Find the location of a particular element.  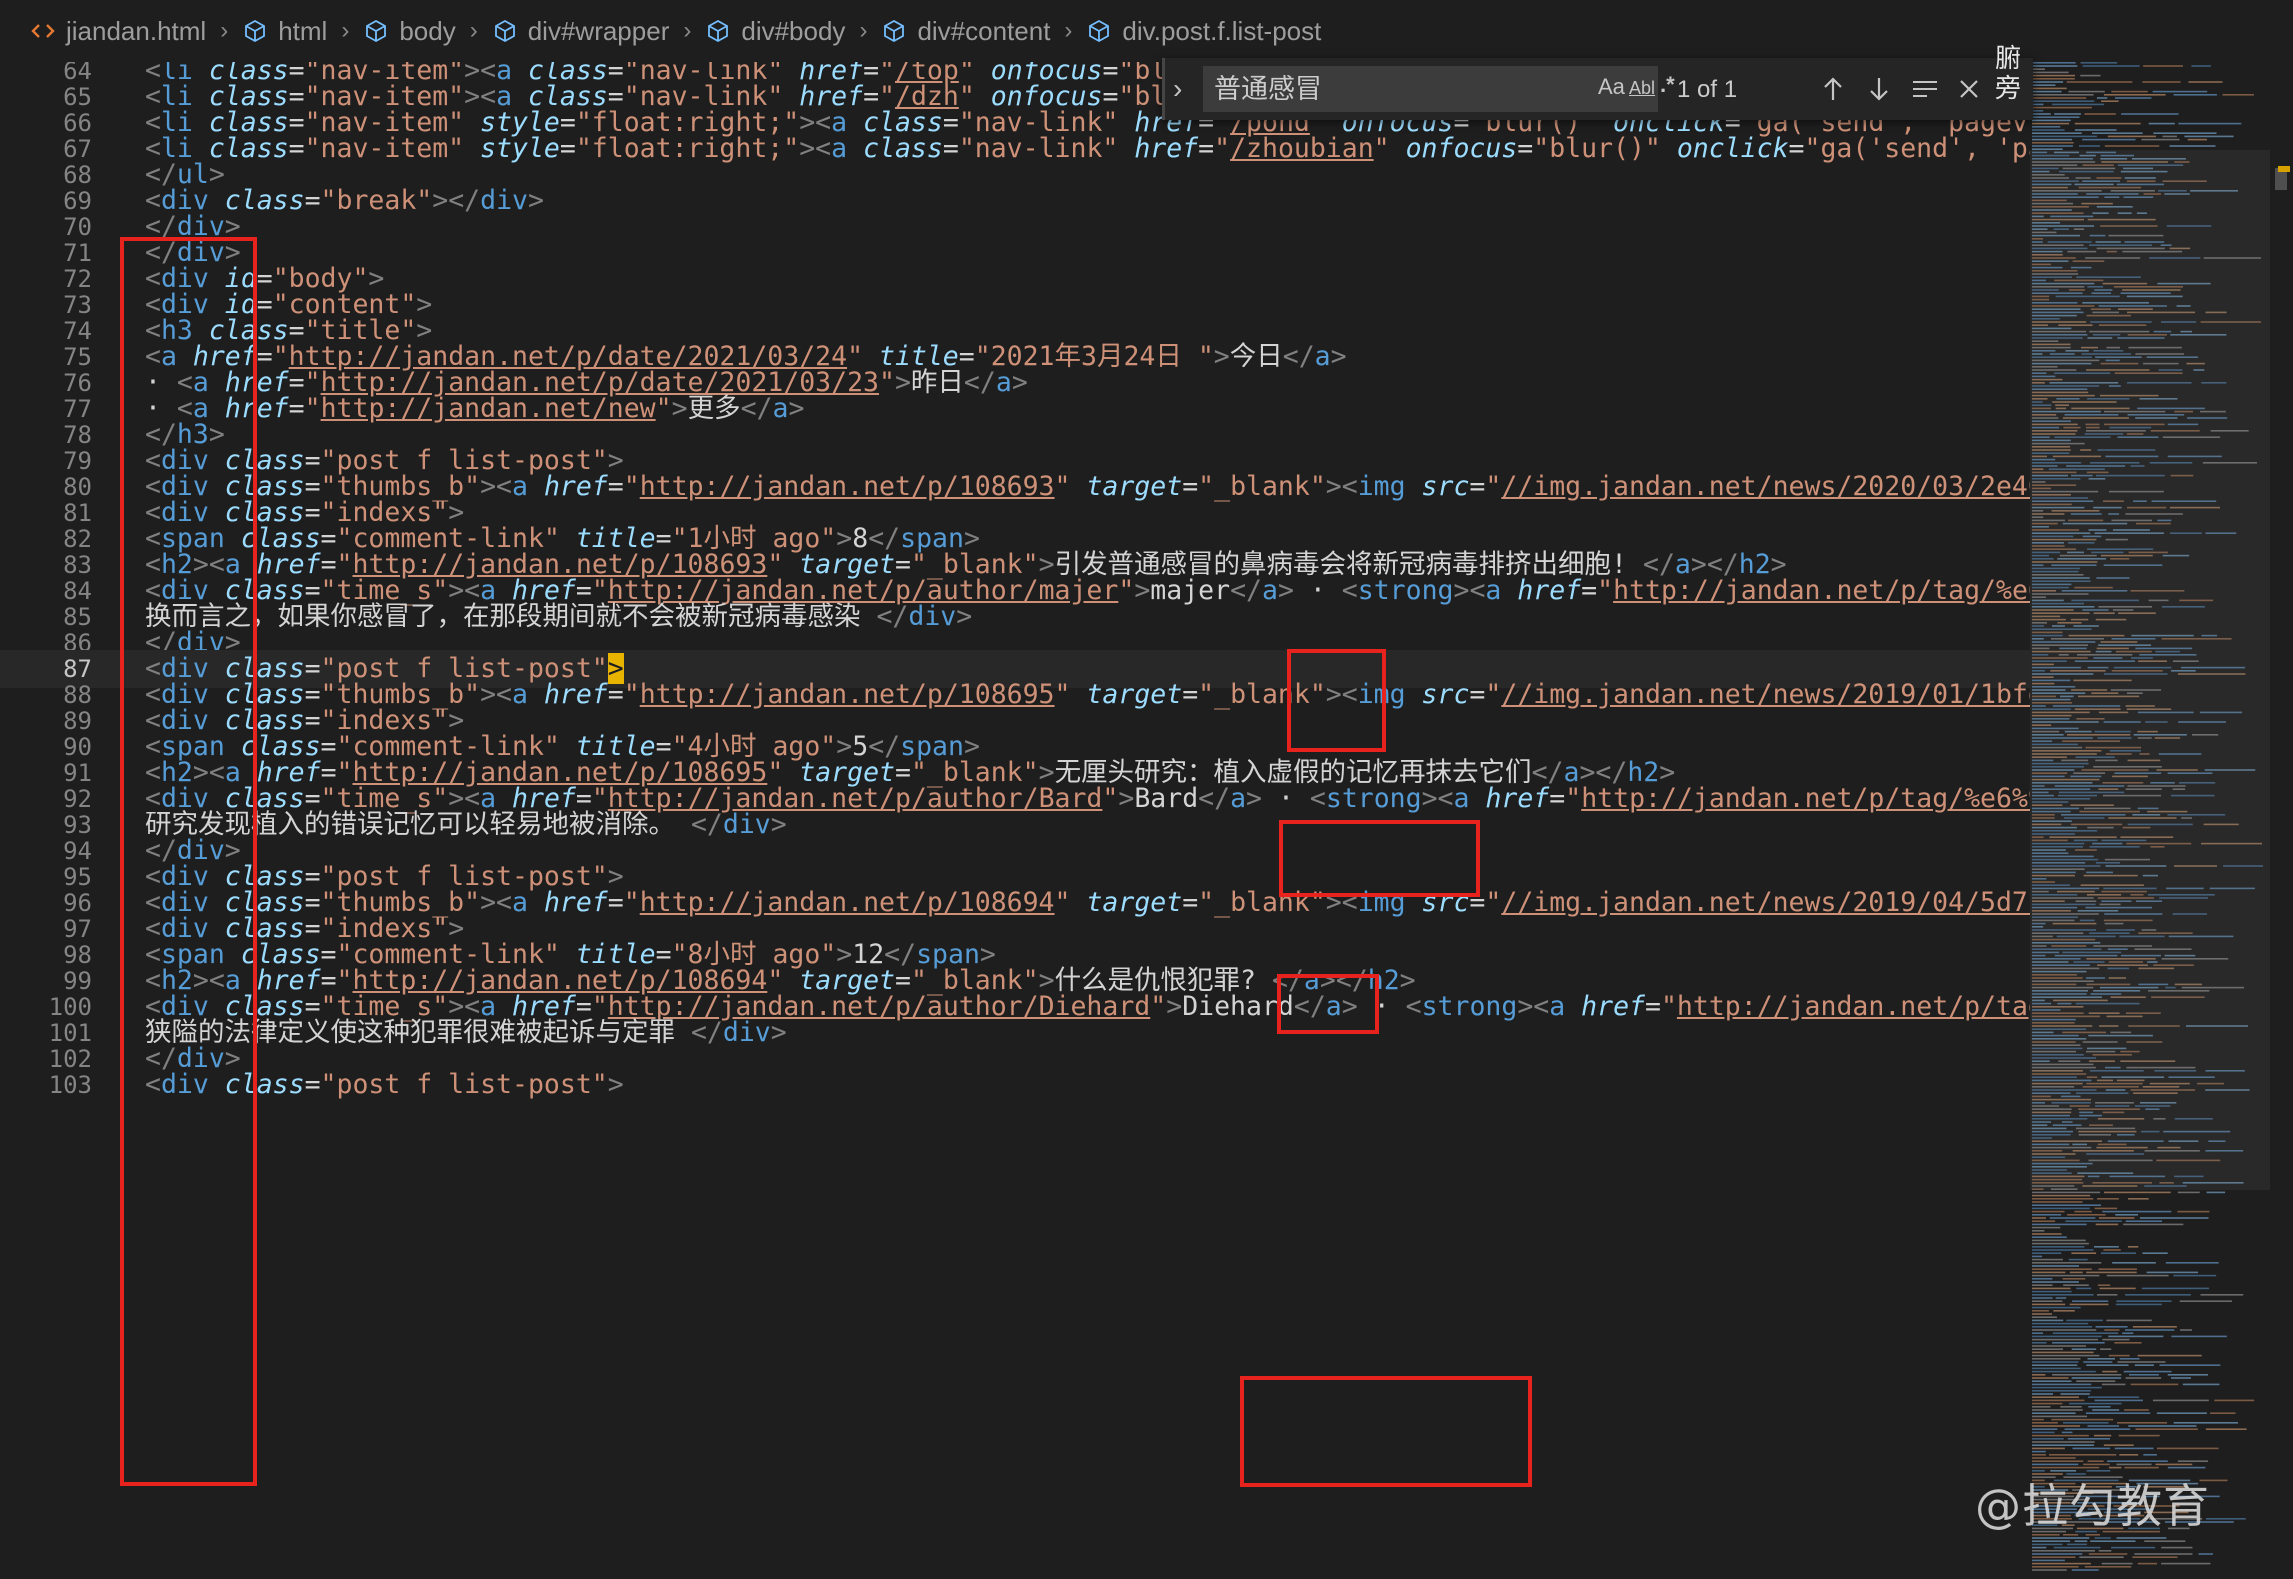

breadcrumb-item: body is located at coordinates (409, 31).